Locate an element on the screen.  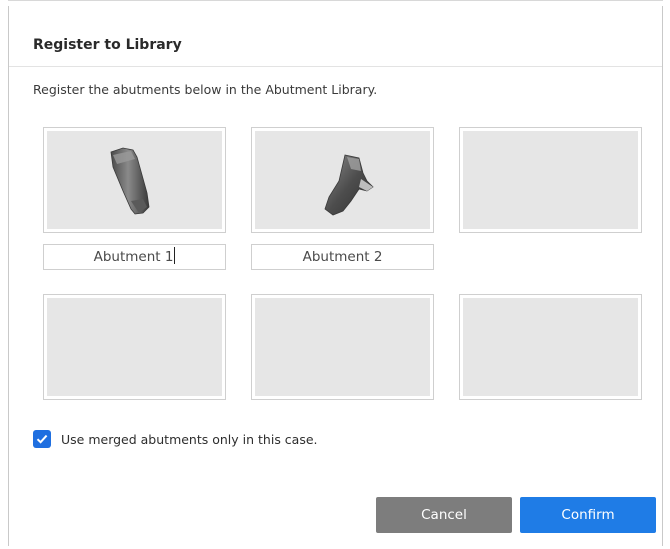
abutment-name-field-1: Abutment 1 is located at coordinates (134, 257).